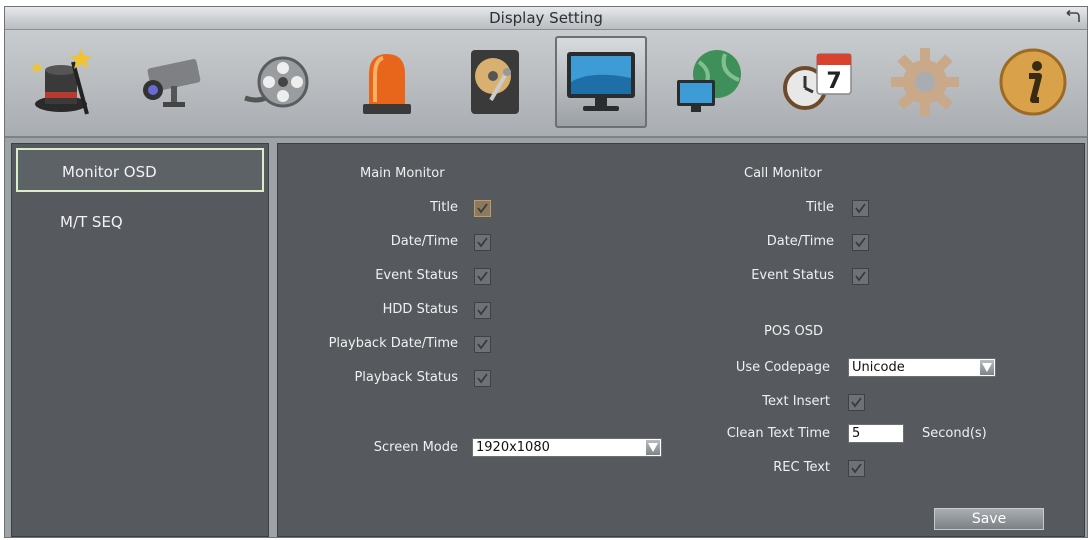 This screenshot has height=540, width=1090. Describe the element at coordinates (820, 207) in the screenshot. I see `call-title-label: Title` at that location.